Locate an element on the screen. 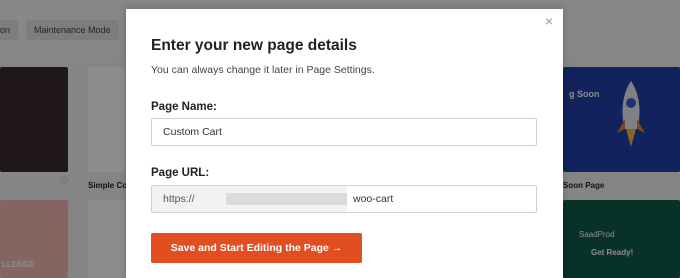 The image size is (680, 278). url-prefix-text: https:// is located at coordinates (179, 199).